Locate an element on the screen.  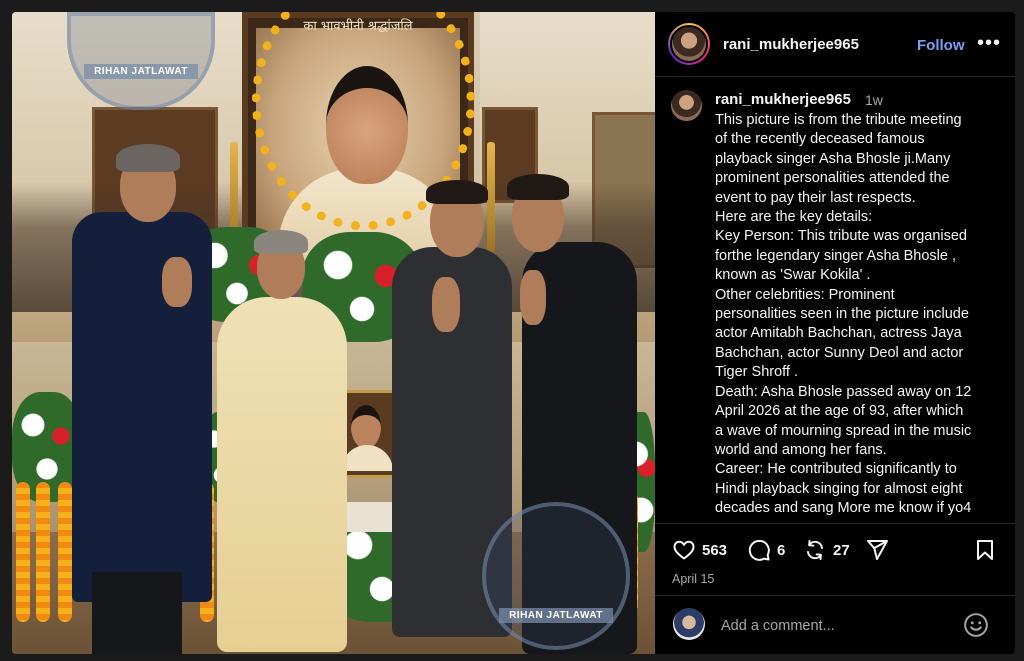
comment-button: 6 is located at coordinates (766, 550).